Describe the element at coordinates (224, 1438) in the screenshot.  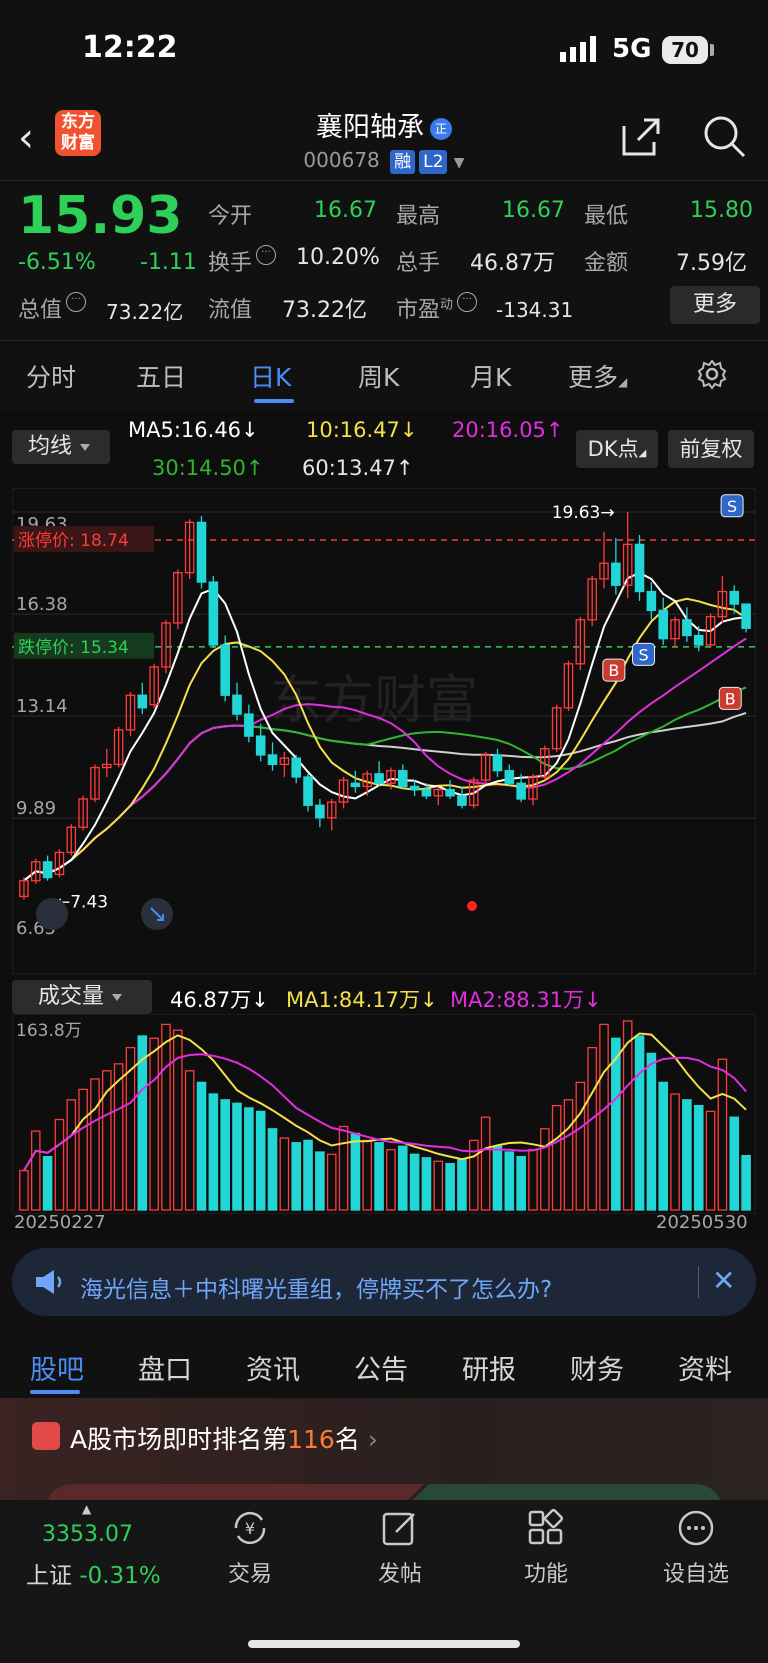
I see `rank-text: A股市场即时排名第116名 ›` at that location.